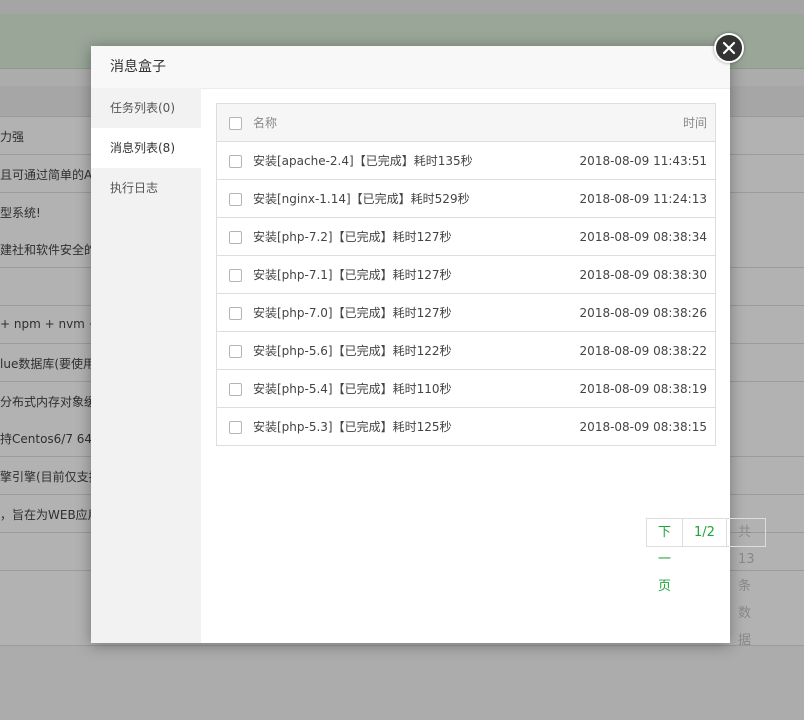  What do you see at coordinates (641, 426) in the screenshot?
I see `message-time: 2018-08-09 08:38:15` at bounding box center [641, 426].